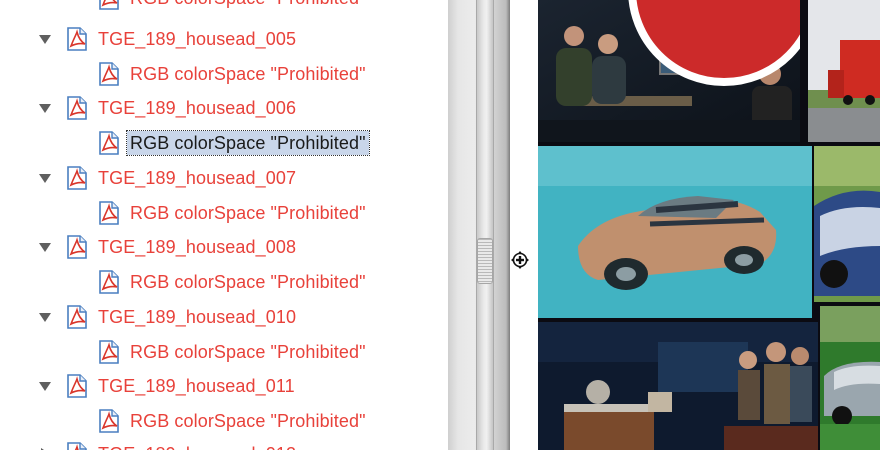 The width and height of the screenshot is (880, 450). Describe the element at coordinates (847, 224) in the screenshot. I see `blue-car-photo` at that location.